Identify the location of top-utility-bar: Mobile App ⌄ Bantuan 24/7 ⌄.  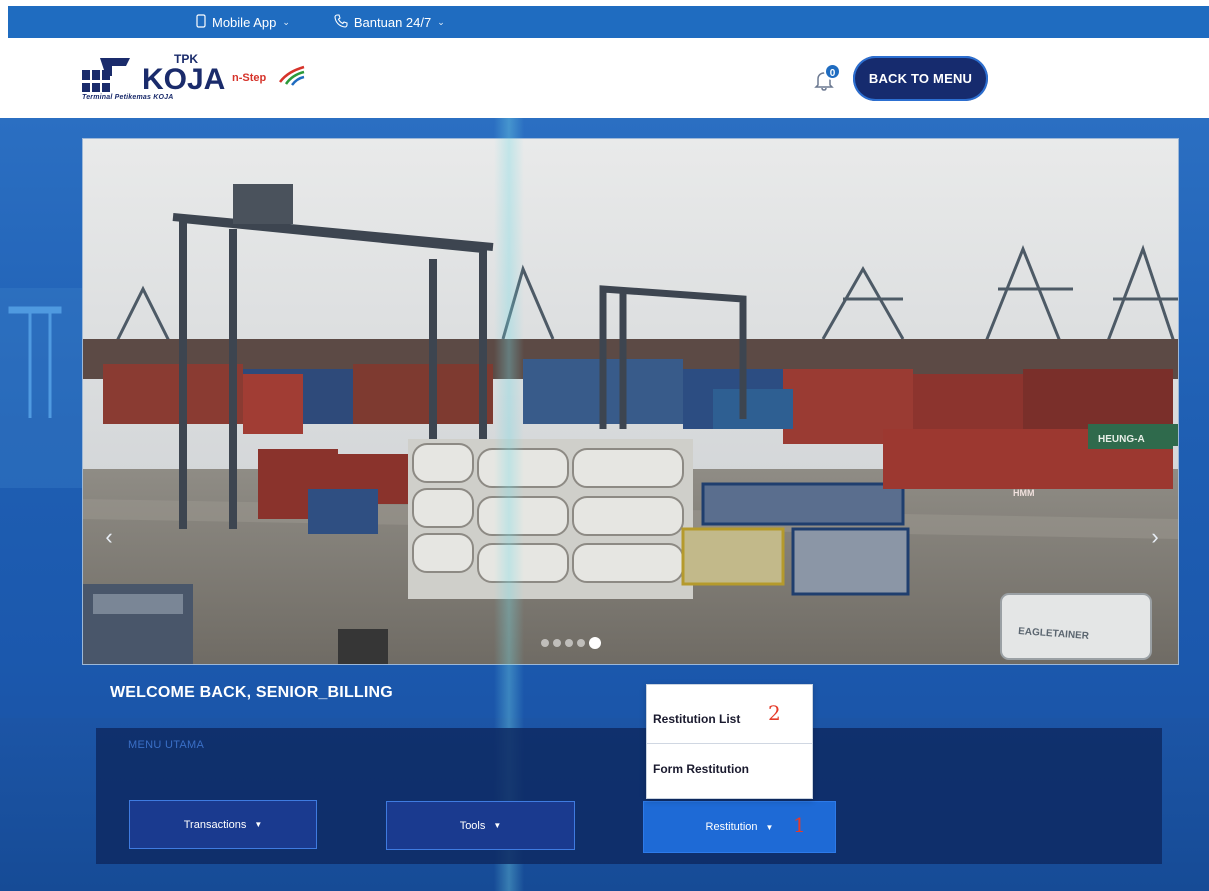
(608, 22).